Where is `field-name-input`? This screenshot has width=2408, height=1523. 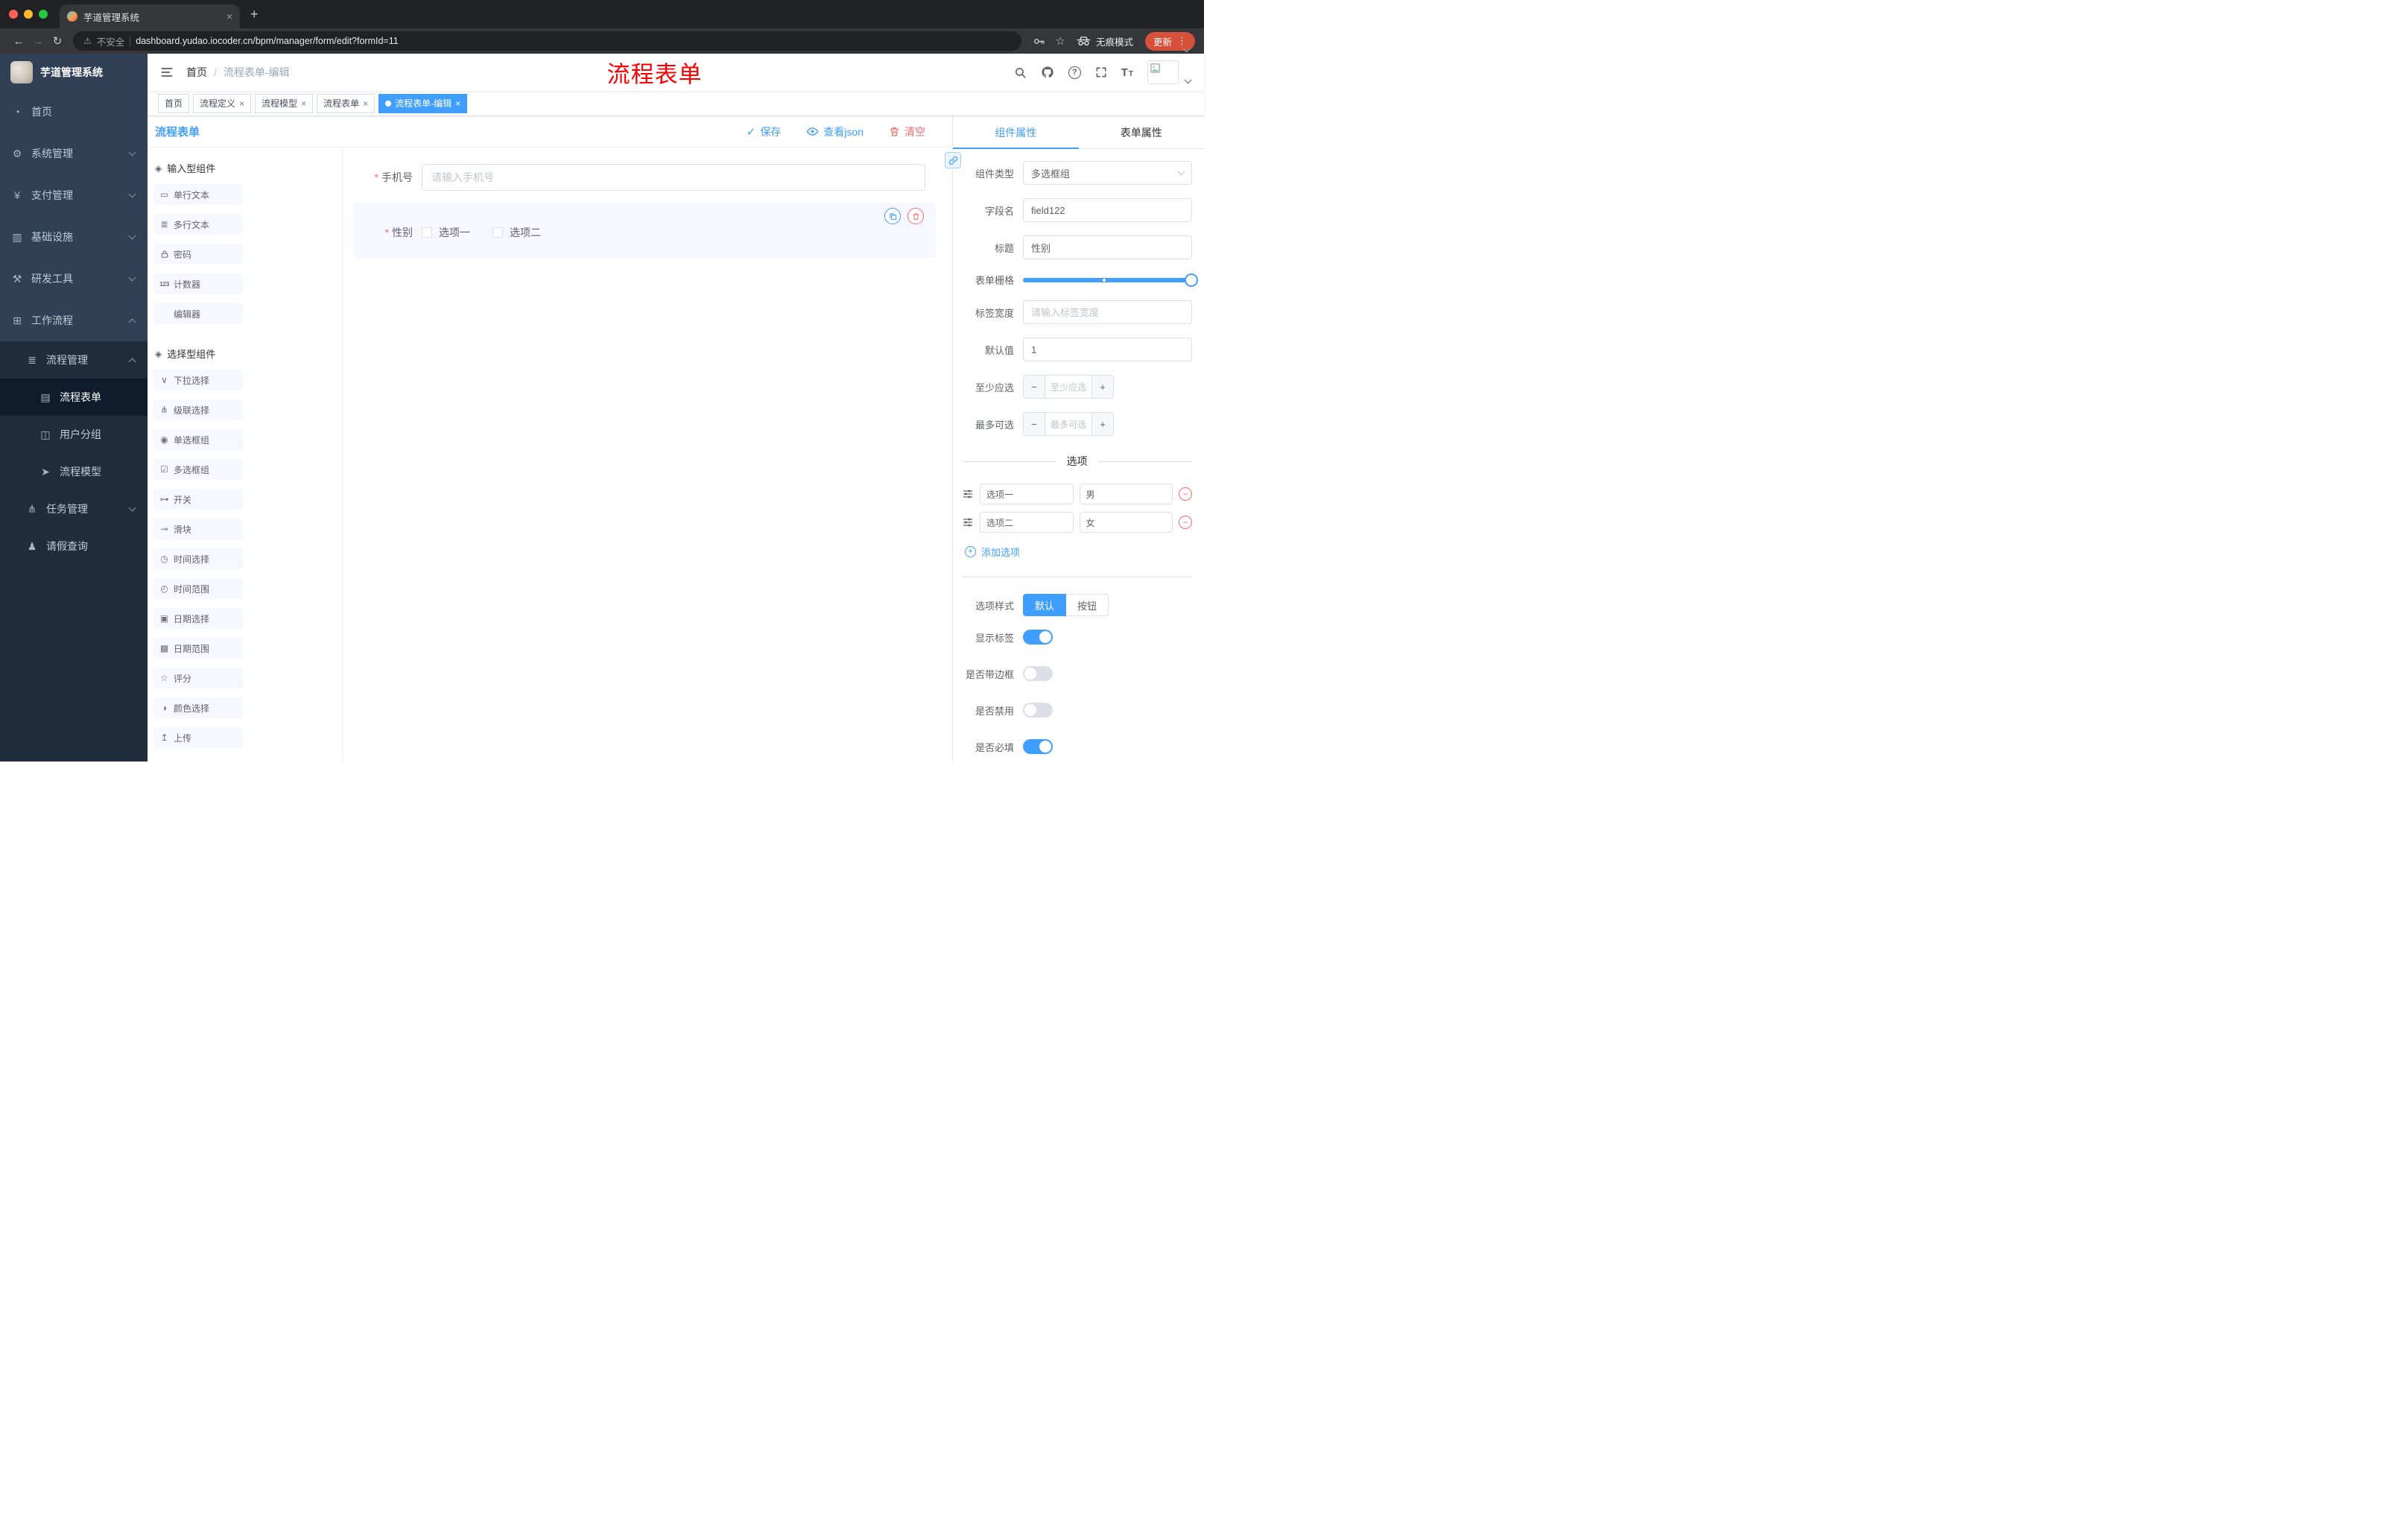
field-name-input is located at coordinates (1107, 210).